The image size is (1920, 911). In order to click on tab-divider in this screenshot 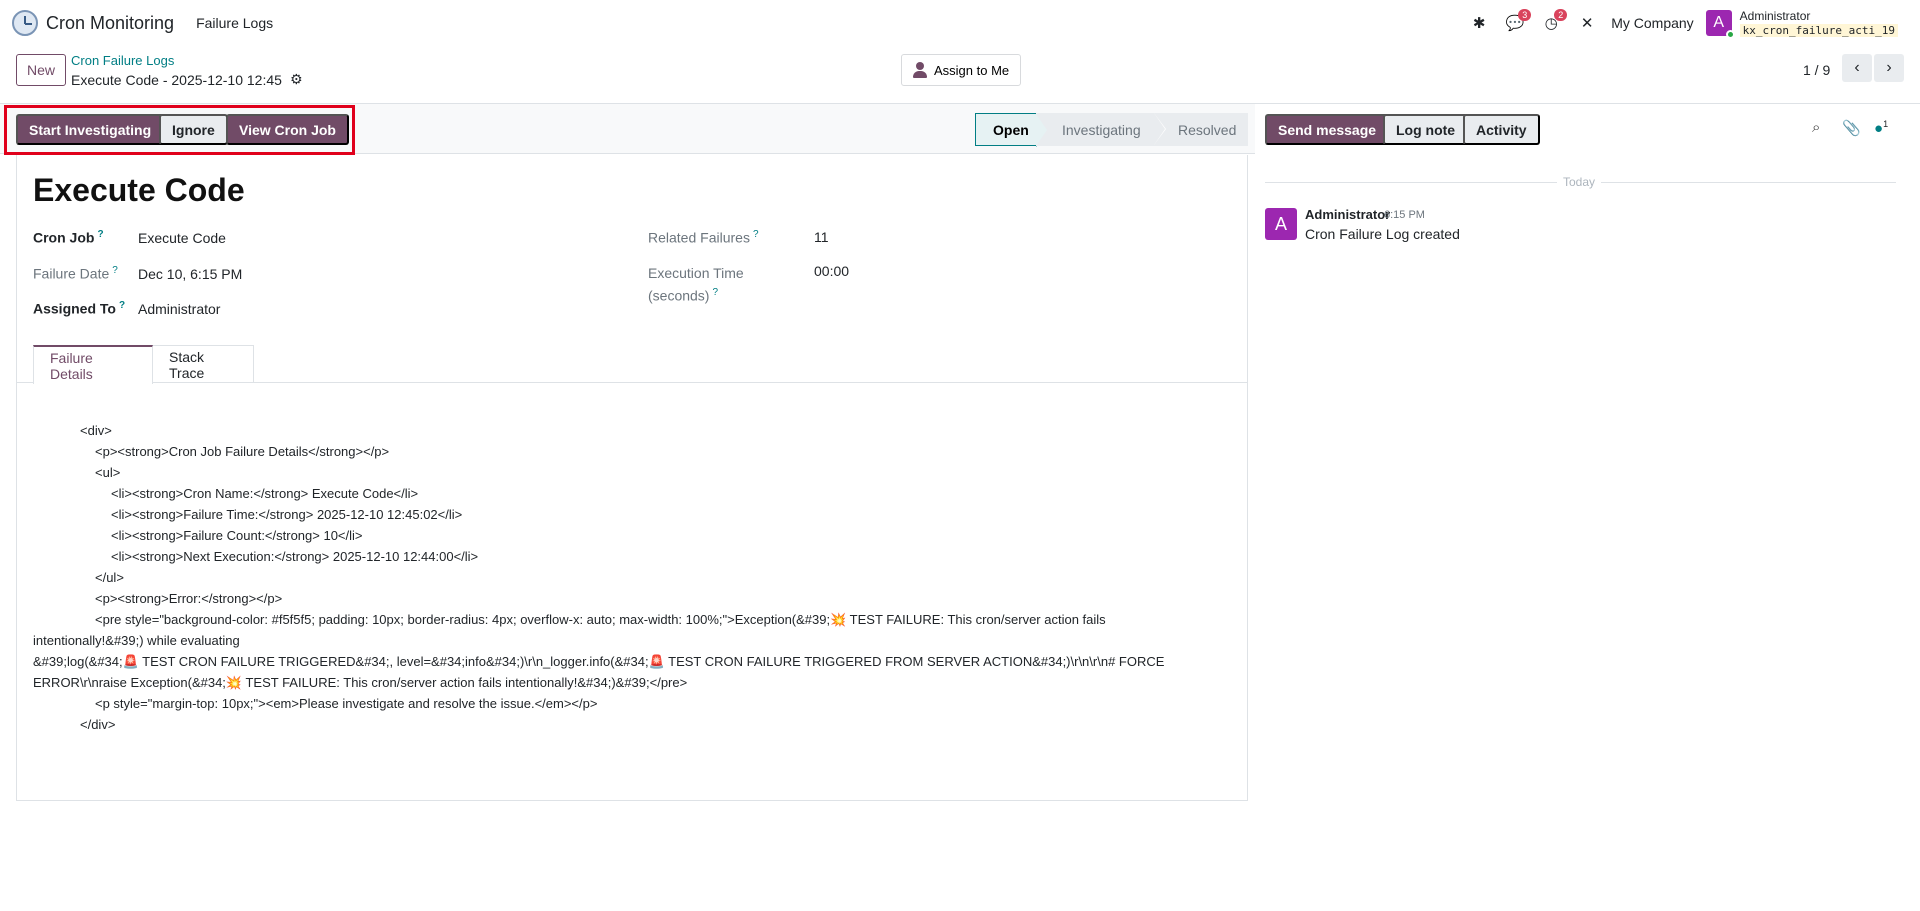, I will do `click(632, 382)`.